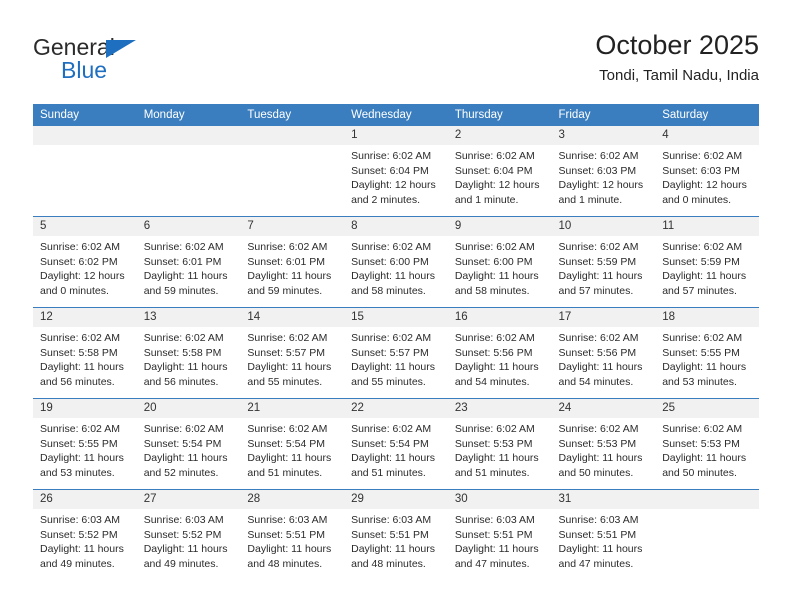  Describe the element at coordinates (600, 465) in the screenshot. I see `daylight-text: Daylight: 11 hours and 50 minutes.` at that location.